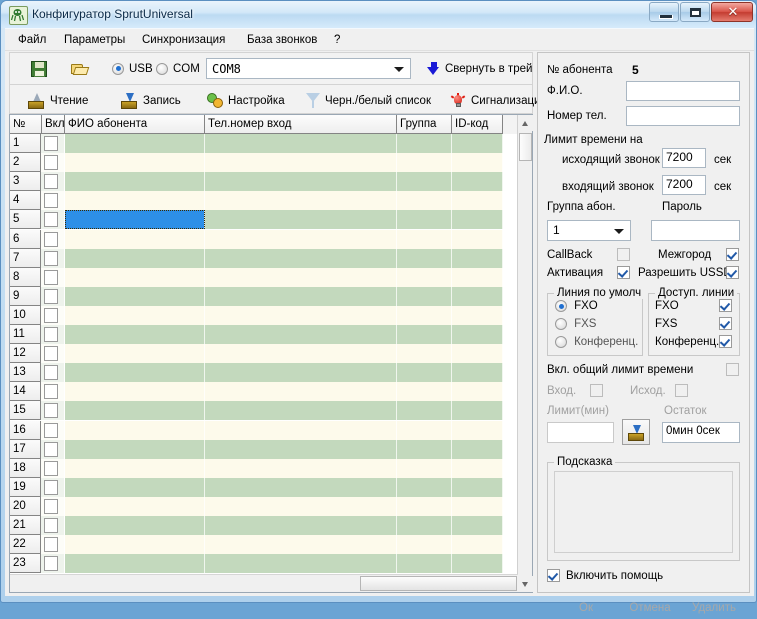  Describe the element at coordinates (132, 68) in the screenshot. I see `usb-radio: USB` at that location.